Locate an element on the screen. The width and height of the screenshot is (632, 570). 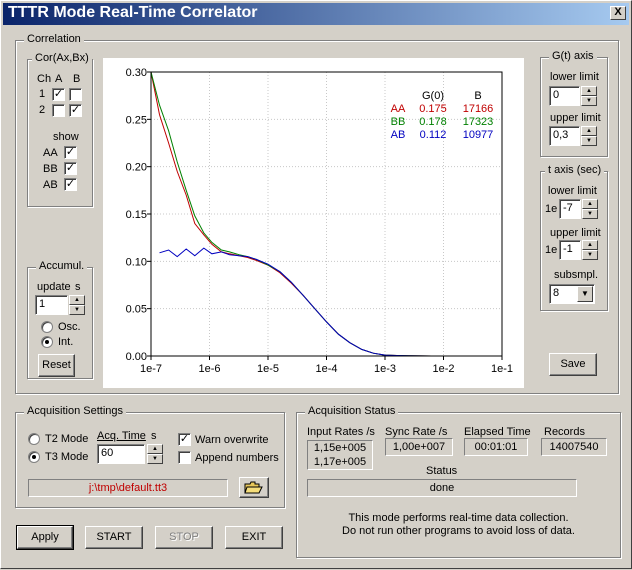
input-rate-b: 1,17e+005 is located at coordinates (340, 462).